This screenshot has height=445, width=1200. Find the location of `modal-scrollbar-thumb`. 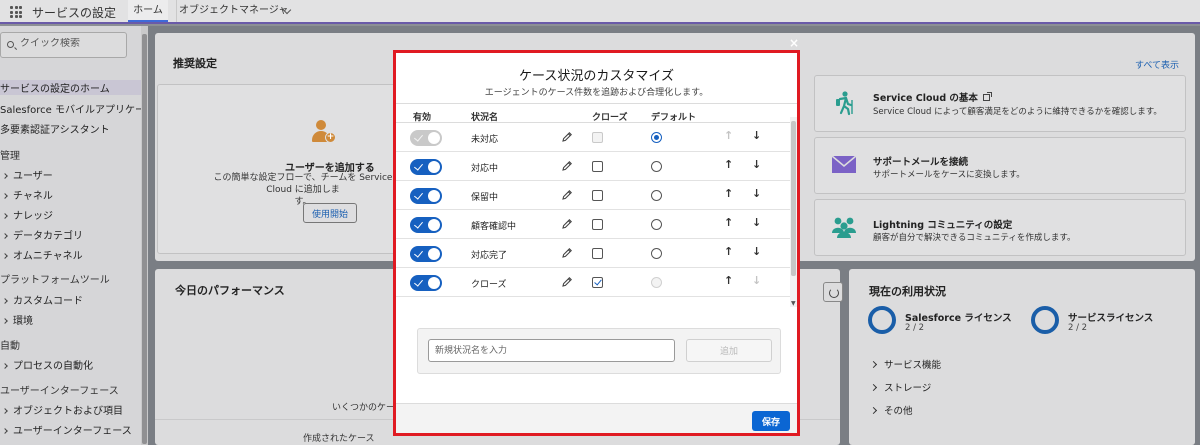

modal-scrollbar-thumb is located at coordinates (793, 198).